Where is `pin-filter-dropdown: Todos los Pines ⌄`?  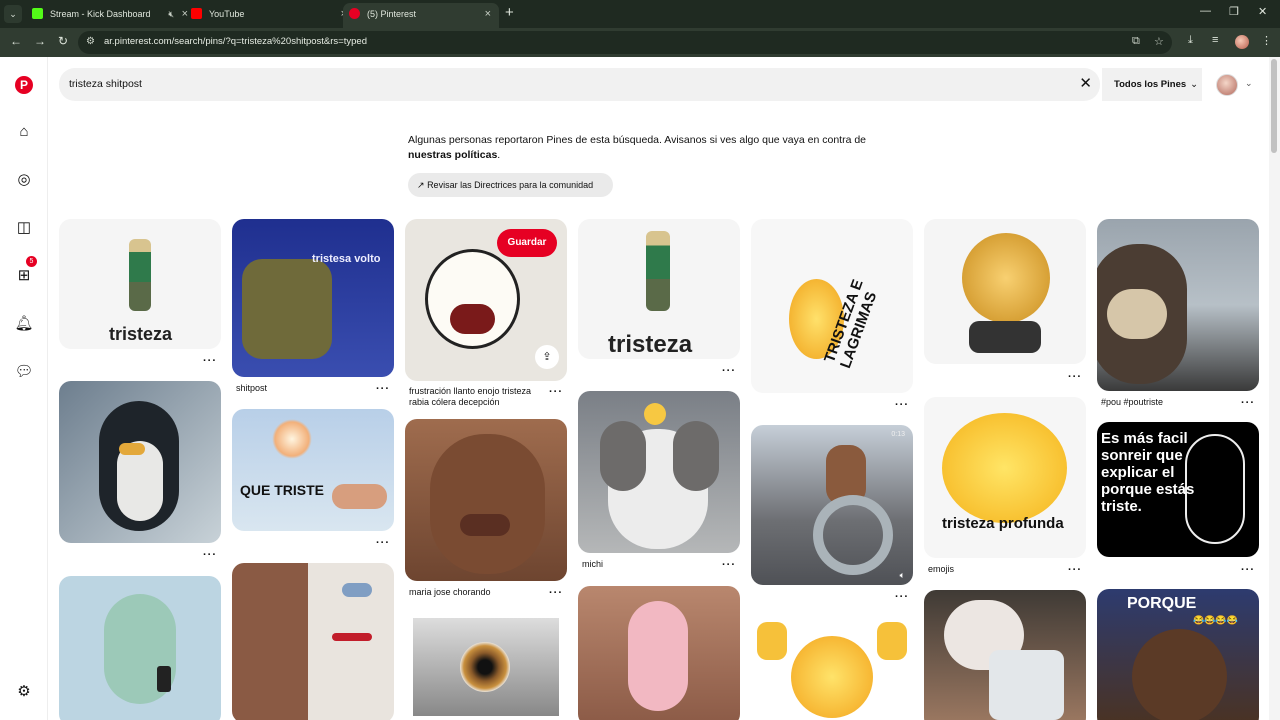 pin-filter-dropdown: Todos los Pines ⌄ is located at coordinates (1152, 84).